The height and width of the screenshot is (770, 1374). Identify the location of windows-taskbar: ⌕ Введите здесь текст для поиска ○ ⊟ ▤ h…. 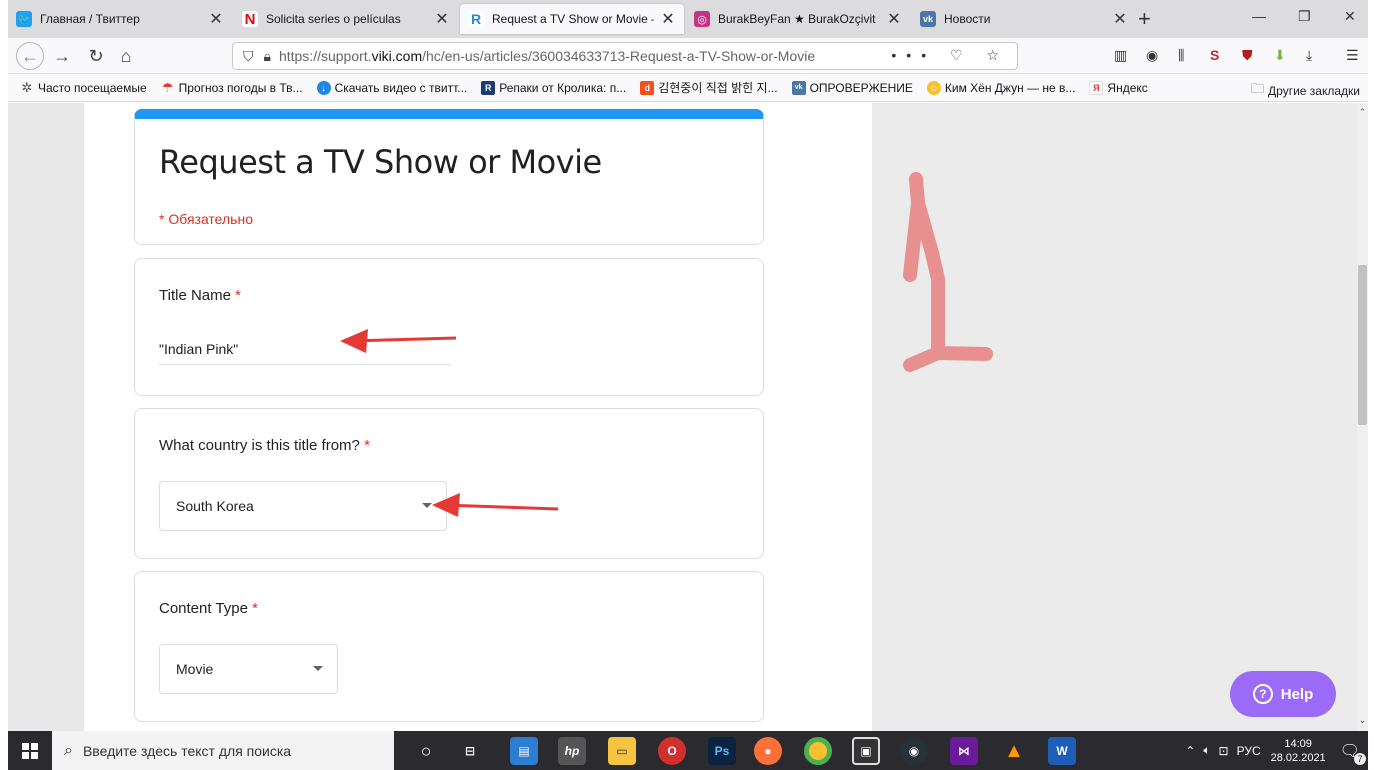
(688, 750).